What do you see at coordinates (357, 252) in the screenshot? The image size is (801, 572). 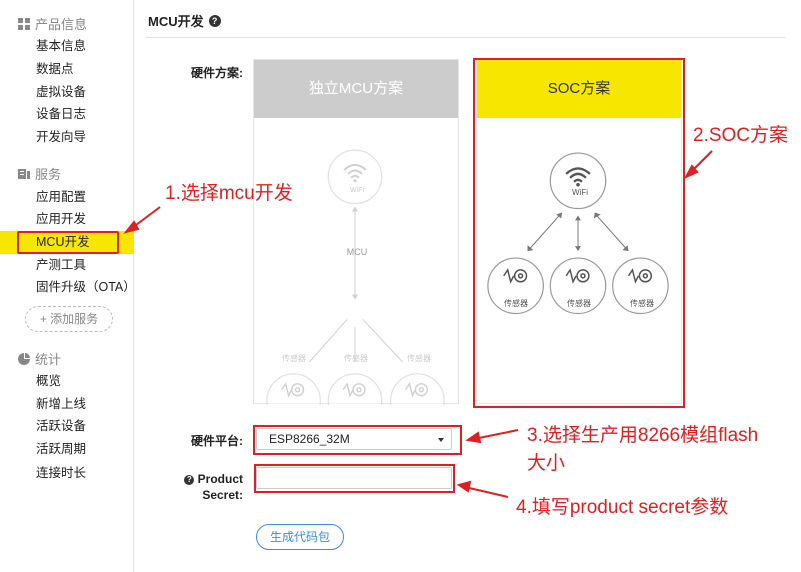 I see `mcu-label: MCU` at bounding box center [357, 252].